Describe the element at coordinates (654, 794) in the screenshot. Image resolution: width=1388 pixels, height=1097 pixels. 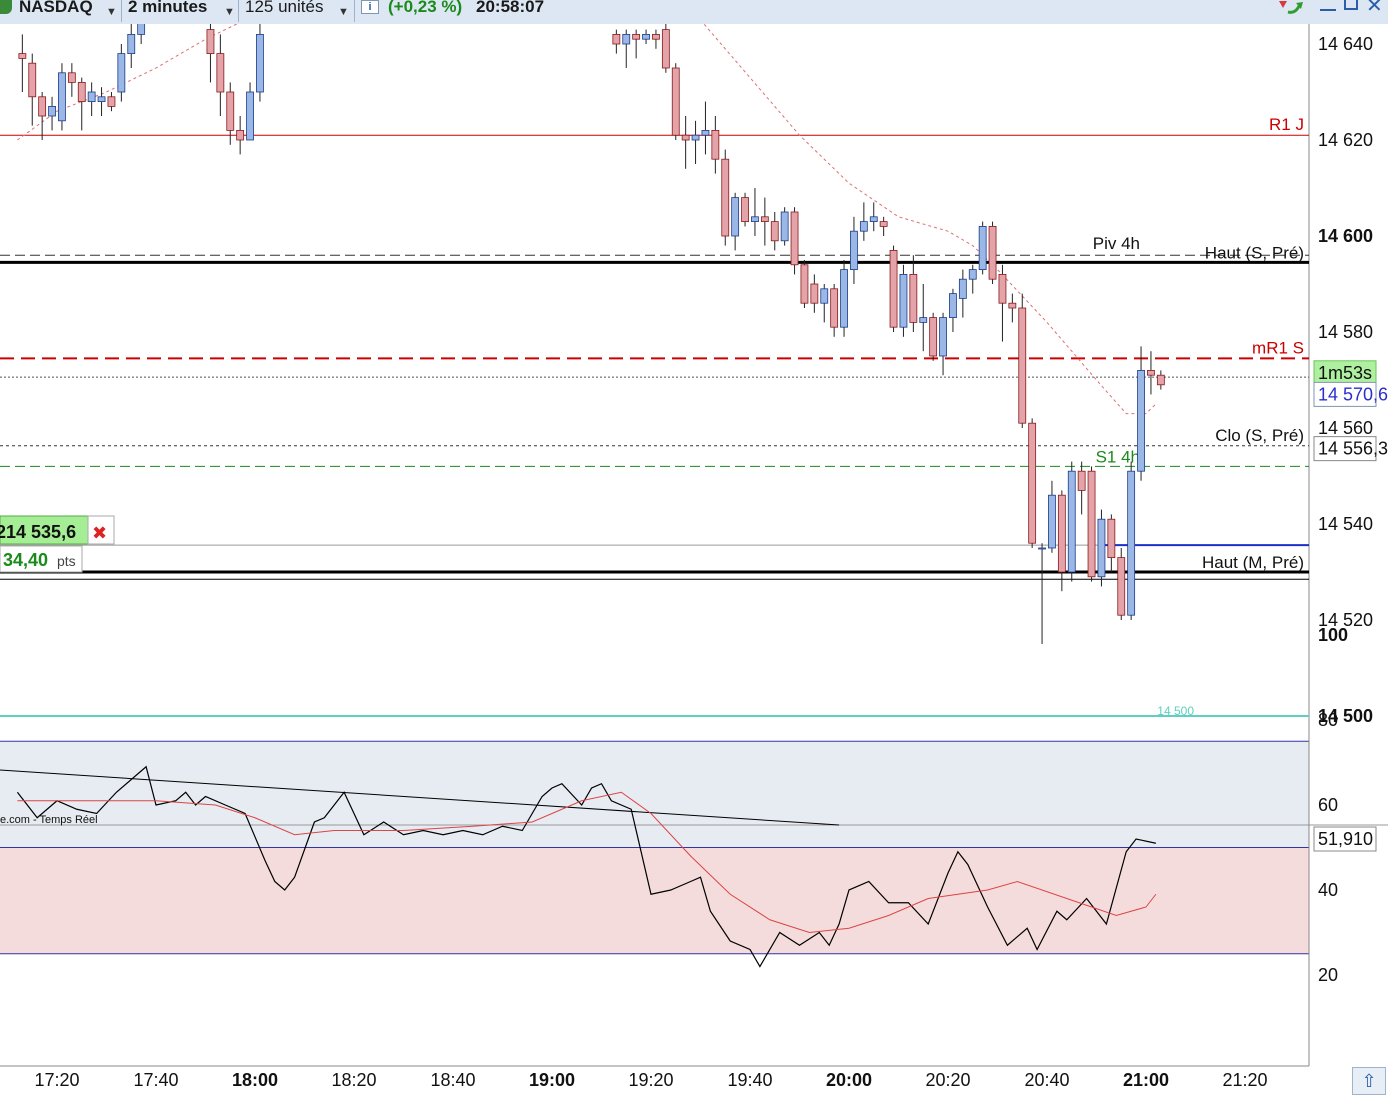
I see `rsi-band` at that location.